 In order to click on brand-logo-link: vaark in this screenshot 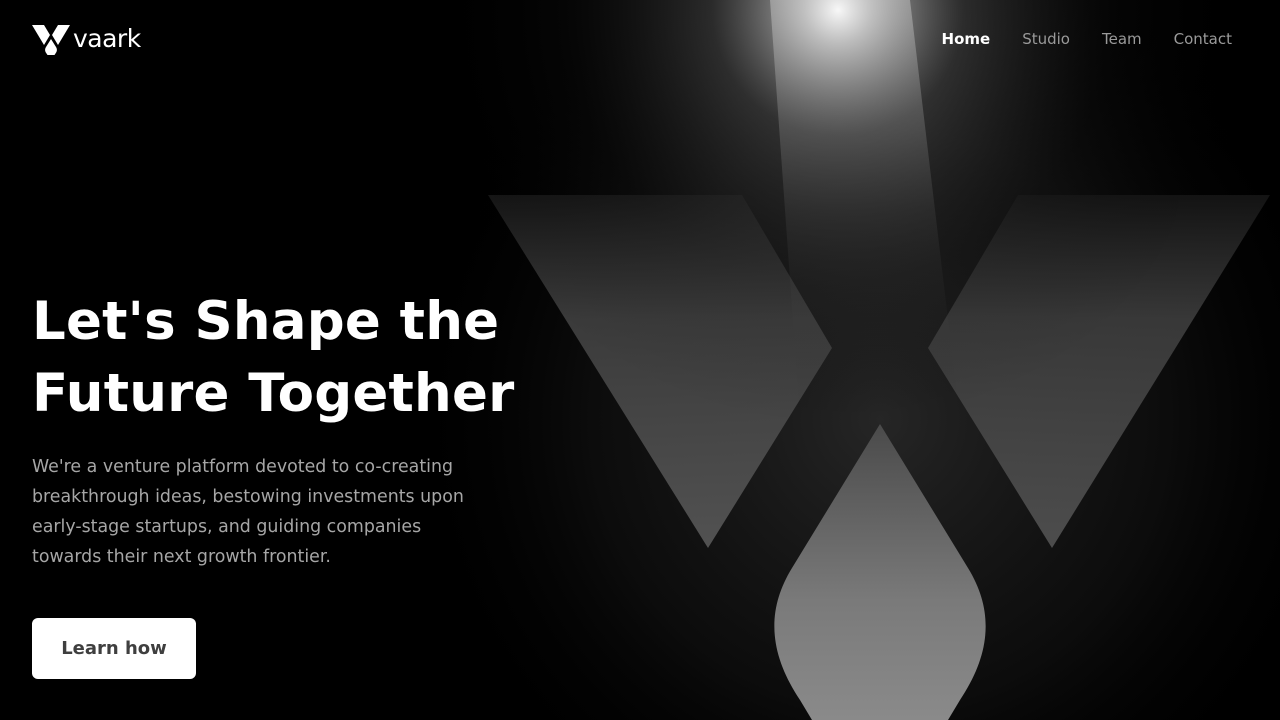, I will do `click(86, 39)`.